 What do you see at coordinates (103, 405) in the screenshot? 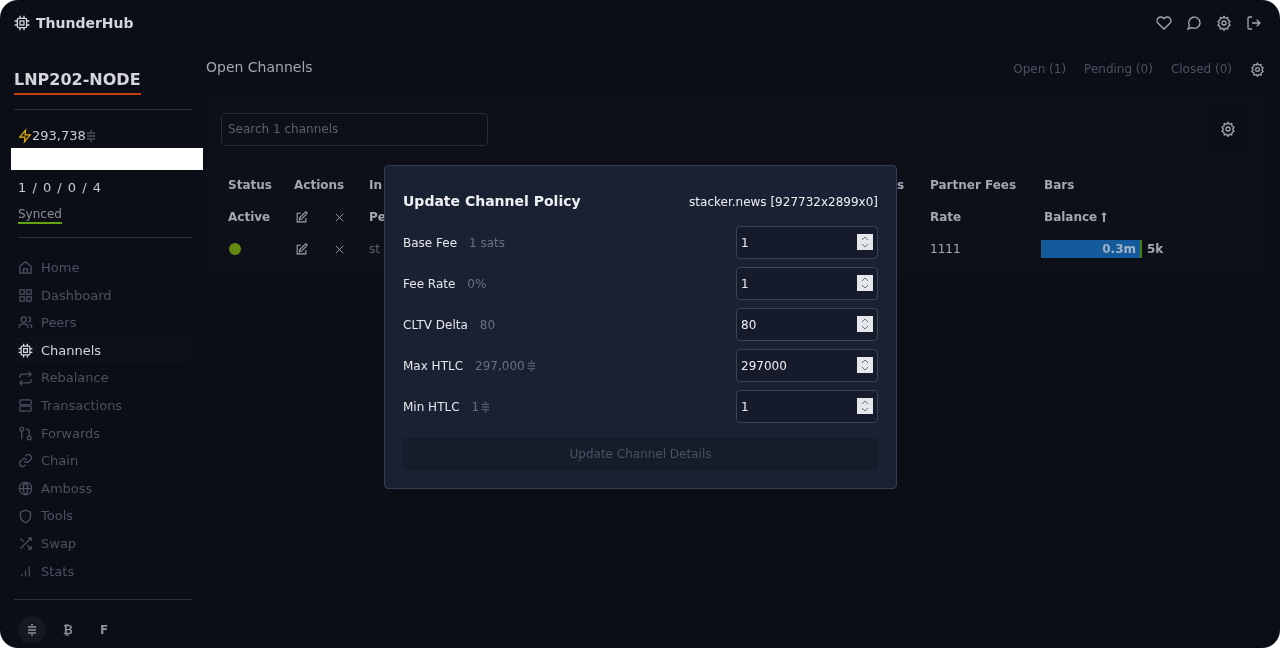
I see `nav-item: Transactions` at bounding box center [103, 405].